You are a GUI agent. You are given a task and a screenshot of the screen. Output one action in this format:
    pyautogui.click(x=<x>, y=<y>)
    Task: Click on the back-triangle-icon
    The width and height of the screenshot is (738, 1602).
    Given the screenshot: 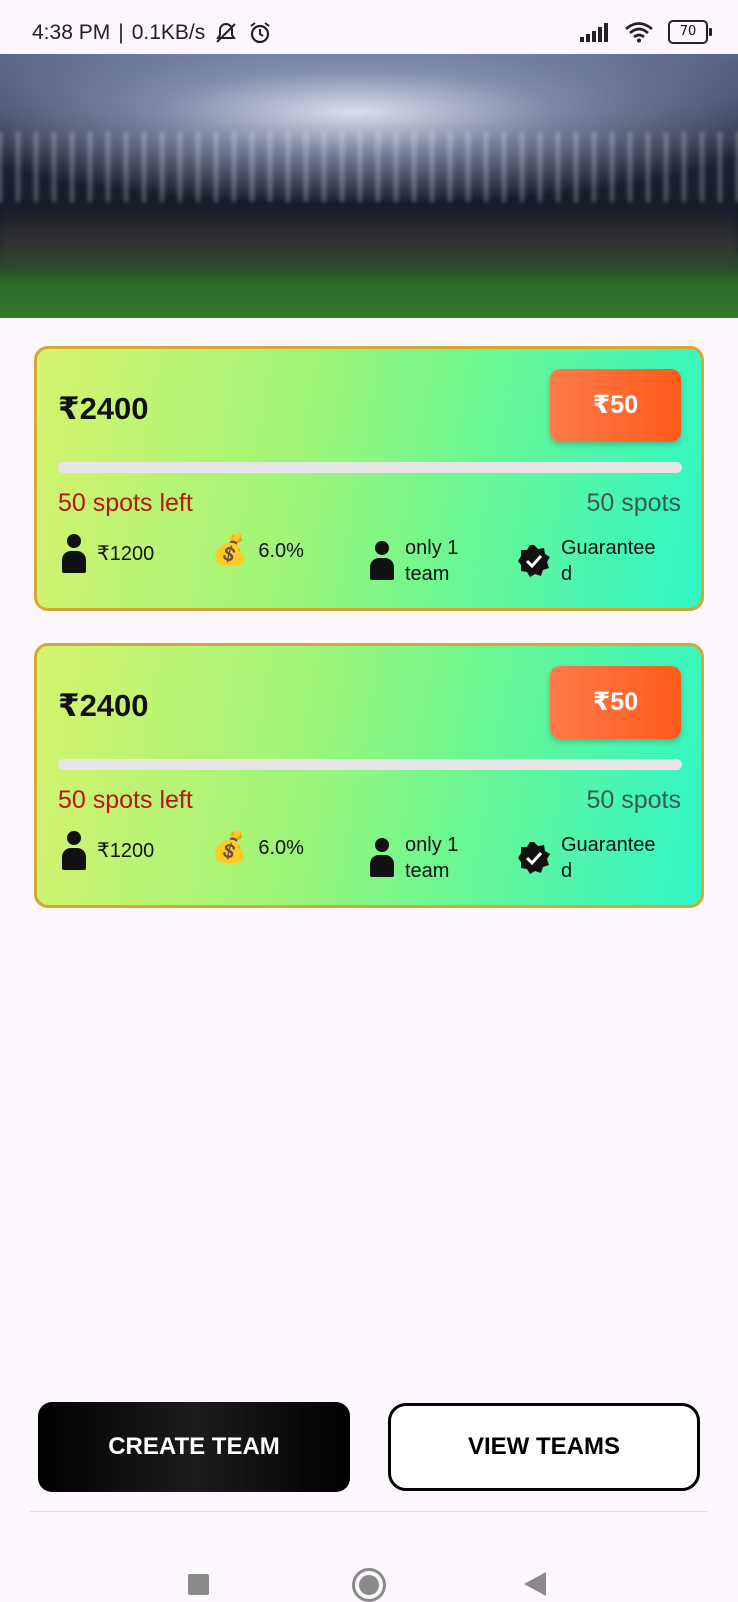 What is the action you would take?
    pyautogui.click(x=535, y=1584)
    